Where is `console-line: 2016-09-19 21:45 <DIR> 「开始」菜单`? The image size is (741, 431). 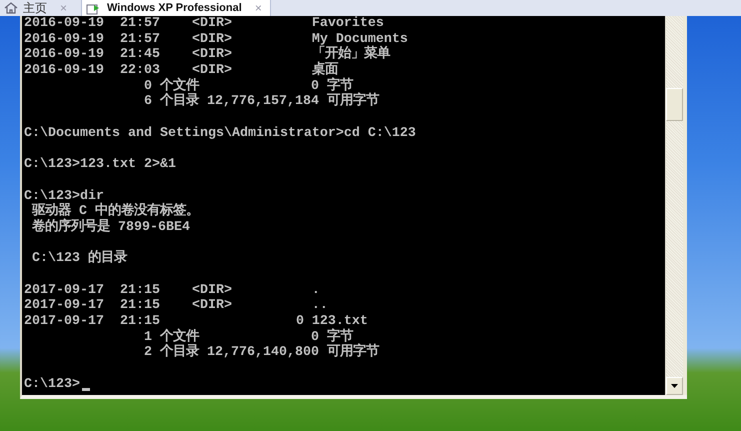 console-line: 2016-09-19 21:45 <DIR> 「开始」菜单 is located at coordinates (207, 54).